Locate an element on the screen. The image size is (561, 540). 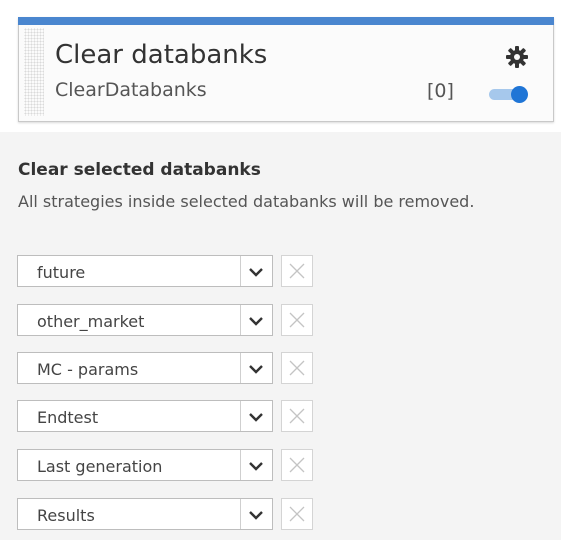
select-value: MC - params is located at coordinates (88, 369).